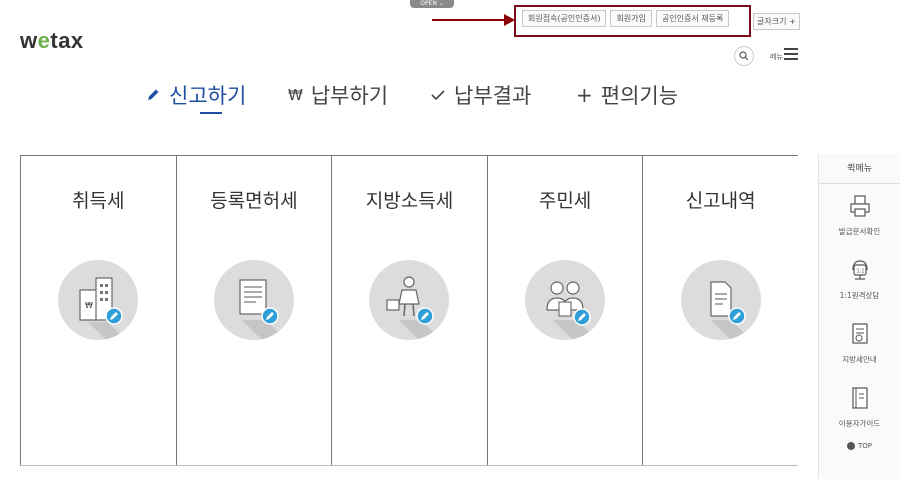 This screenshot has height=479, width=900. Describe the element at coordinates (859, 398) in the screenshot. I see `book-icon` at that location.